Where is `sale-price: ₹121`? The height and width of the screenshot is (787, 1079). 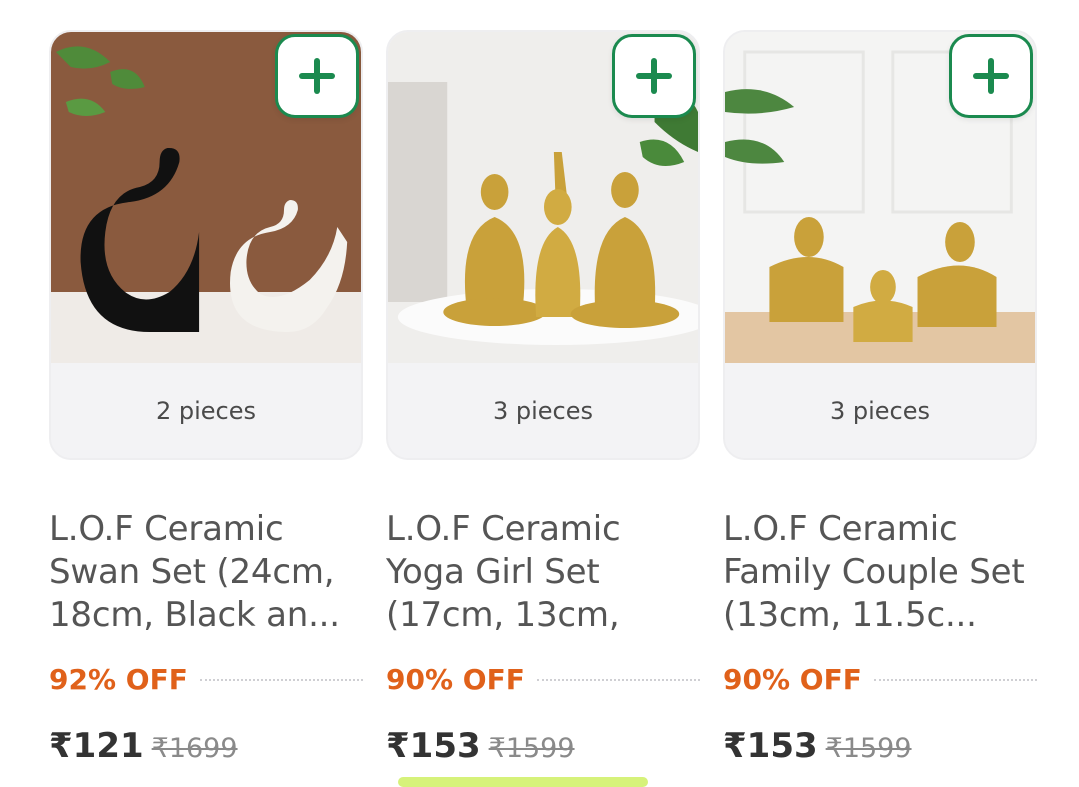
sale-price: ₹121 is located at coordinates (96, 746).